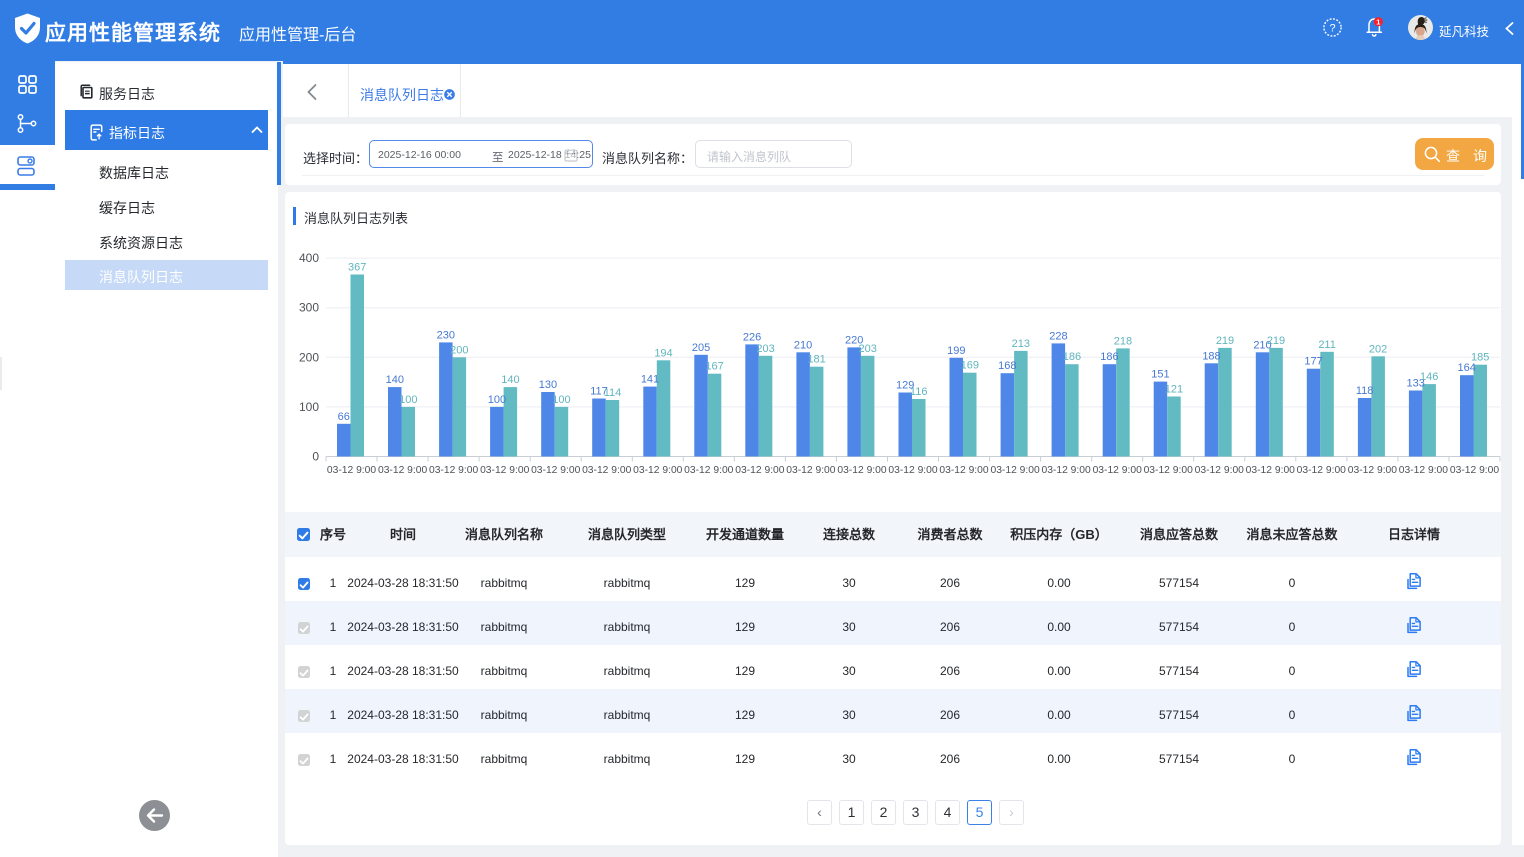 The width and height of the screenshot is (1524, 857). What do you see at coordinates (714, 367) in the screenshot?
I see `svg-text: 167` at bounding box center [714, 367].